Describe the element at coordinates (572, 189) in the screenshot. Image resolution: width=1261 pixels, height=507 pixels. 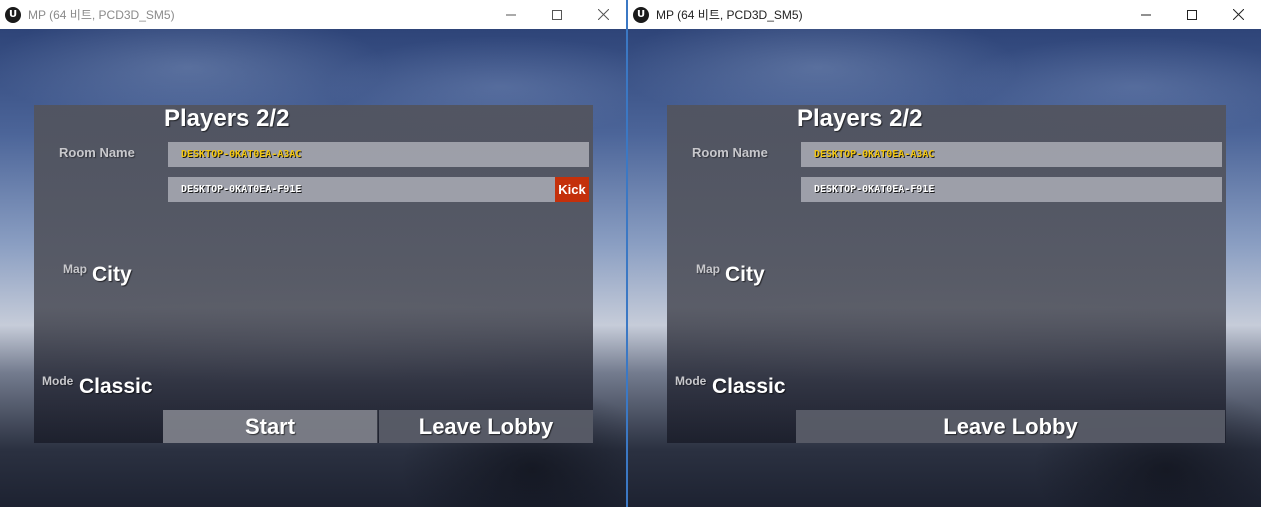
I see `kick-button: Kick` at that location.